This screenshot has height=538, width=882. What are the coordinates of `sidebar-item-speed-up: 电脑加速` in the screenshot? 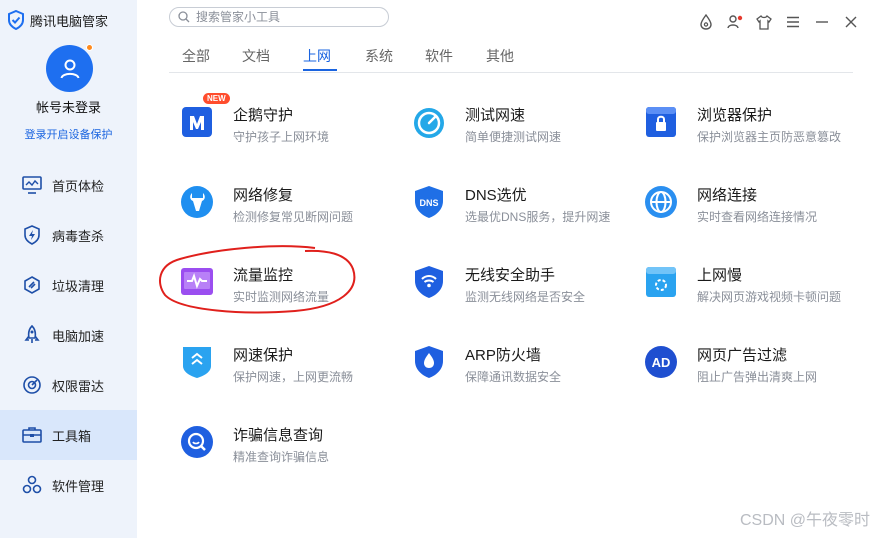 It's located at (68, 335).